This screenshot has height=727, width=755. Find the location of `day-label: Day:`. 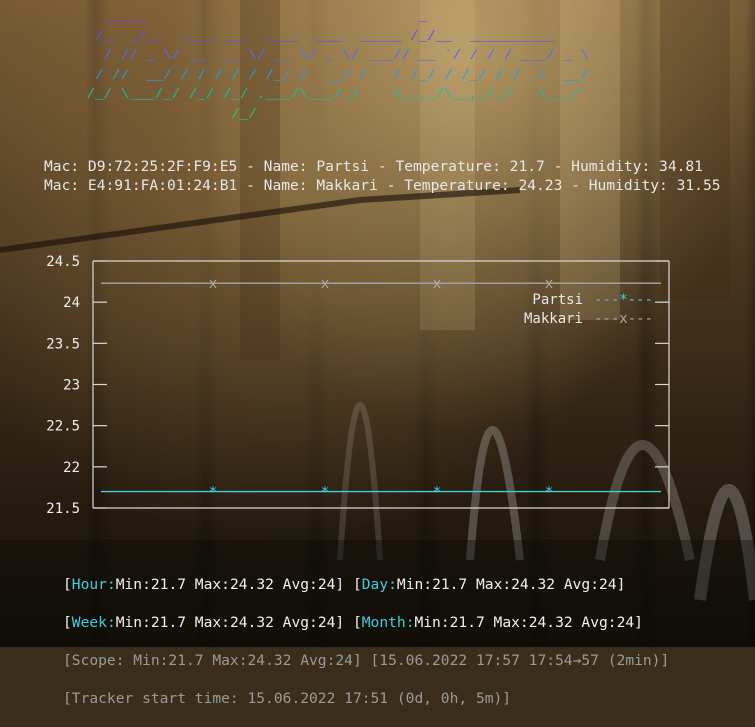

day-label: Day: is located at coordinates (379, 584).